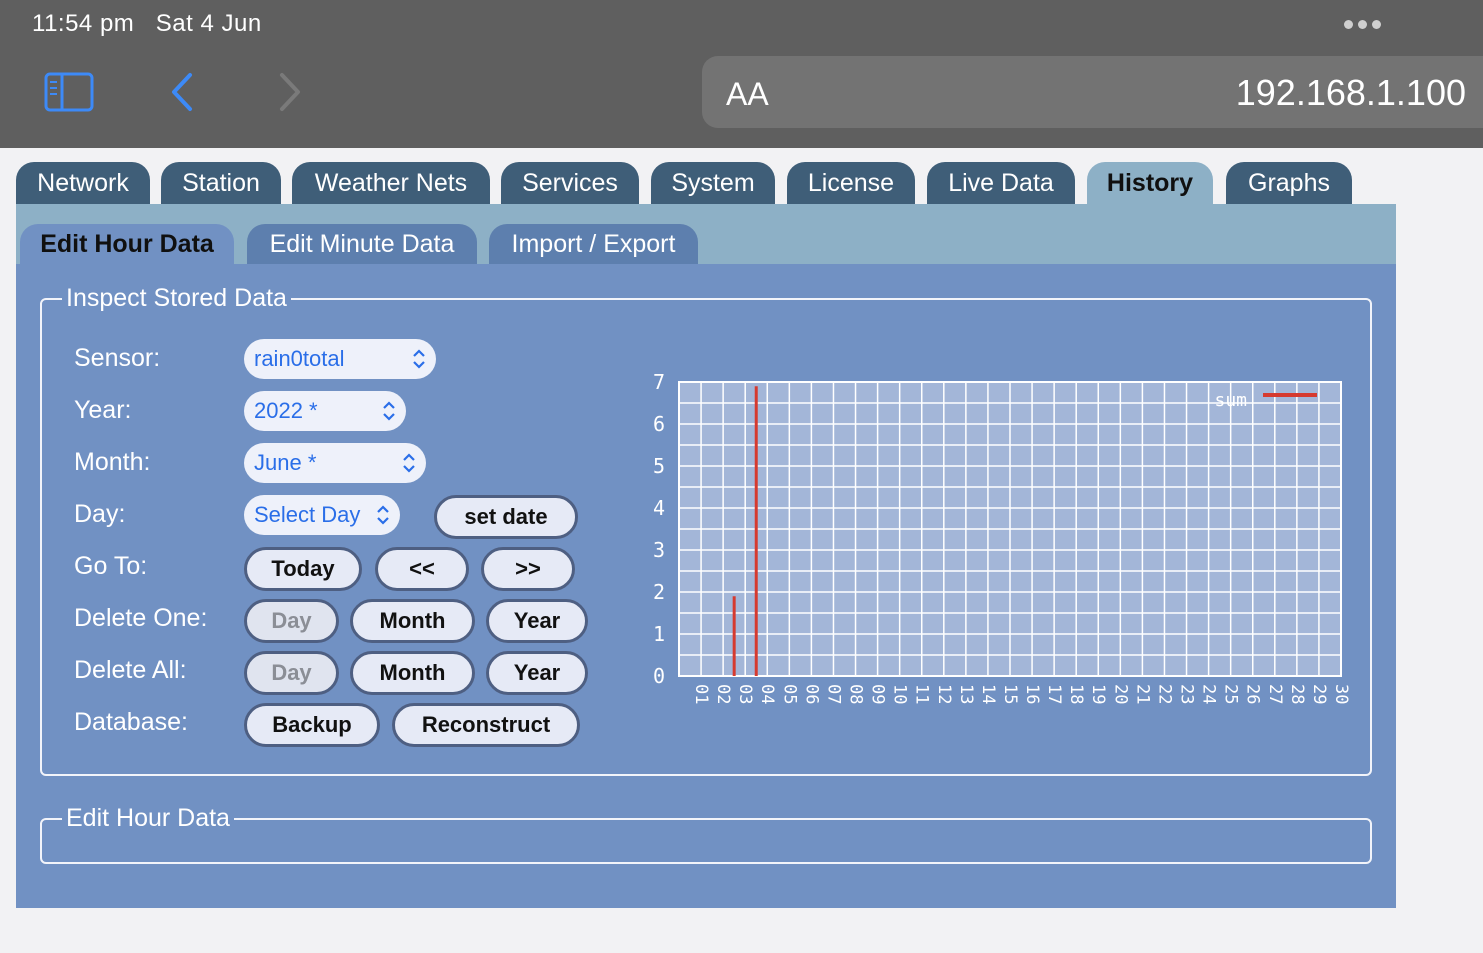 The height and width of the screenshot is (953, 1483). I want to click on more-dots-icon, so click(1362, 24).